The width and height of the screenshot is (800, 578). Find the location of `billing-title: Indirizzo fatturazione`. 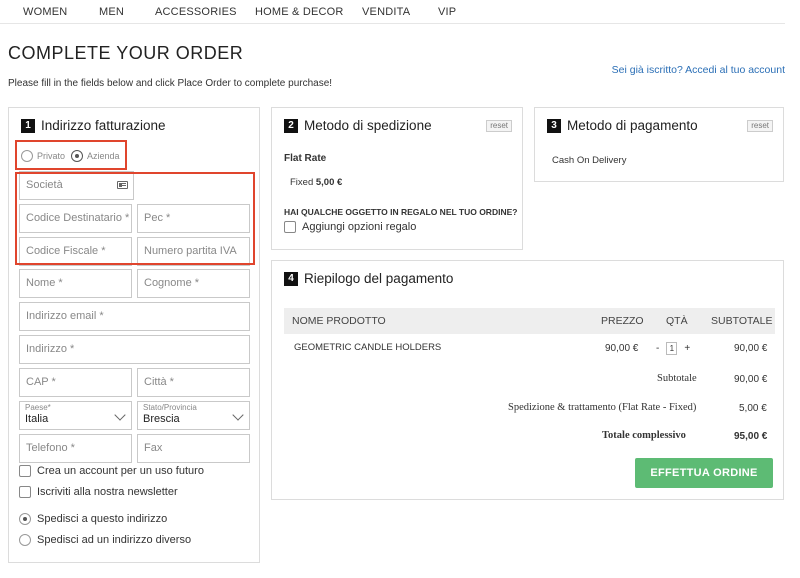

billing-title: Indirizzo fatturazione is located at coordinates (103, 125).